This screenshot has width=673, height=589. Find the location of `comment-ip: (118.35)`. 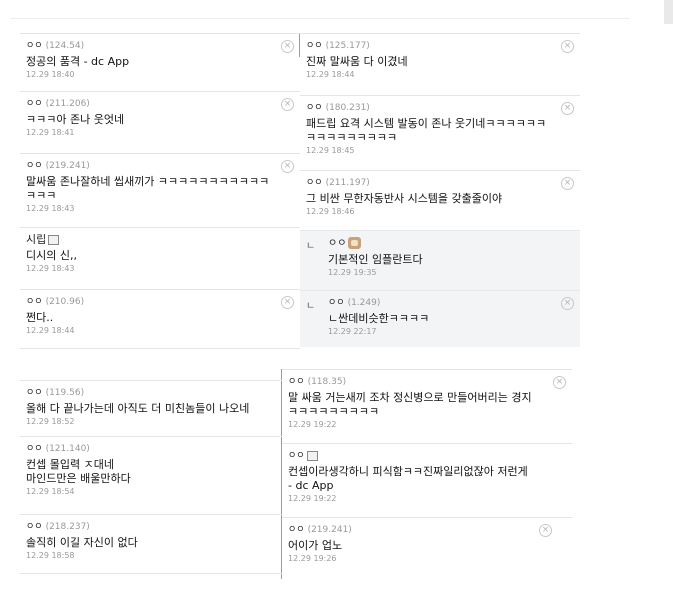

comment-ip: (118.35) is located at coordinates (327, 382).